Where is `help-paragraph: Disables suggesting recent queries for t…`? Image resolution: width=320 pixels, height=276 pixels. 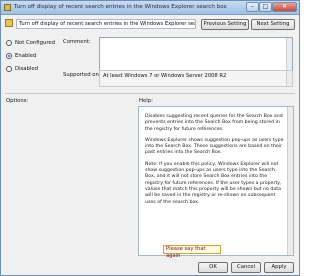
help-paragraph: Disables suggesting recent queries for t… is located at coordinates (214, 123).